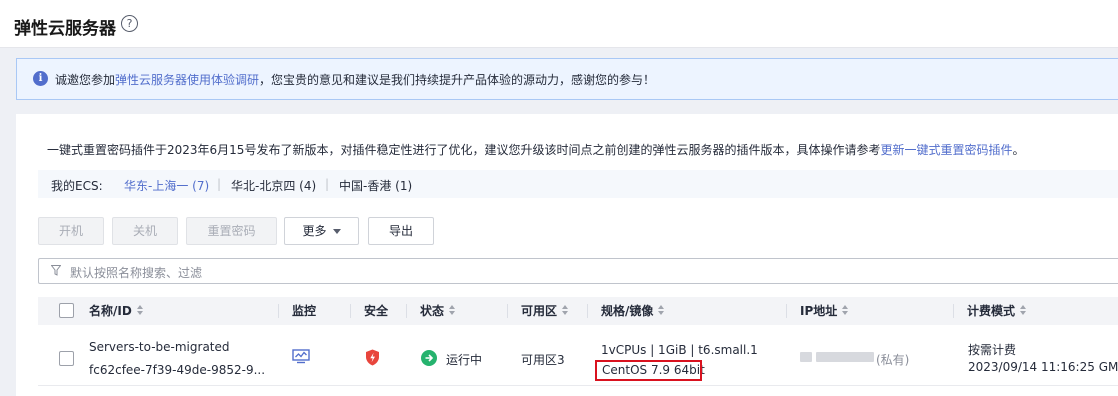  Describe the element at coordinates (56, 270) in the screenshot. I see `filter-icon` at that location.